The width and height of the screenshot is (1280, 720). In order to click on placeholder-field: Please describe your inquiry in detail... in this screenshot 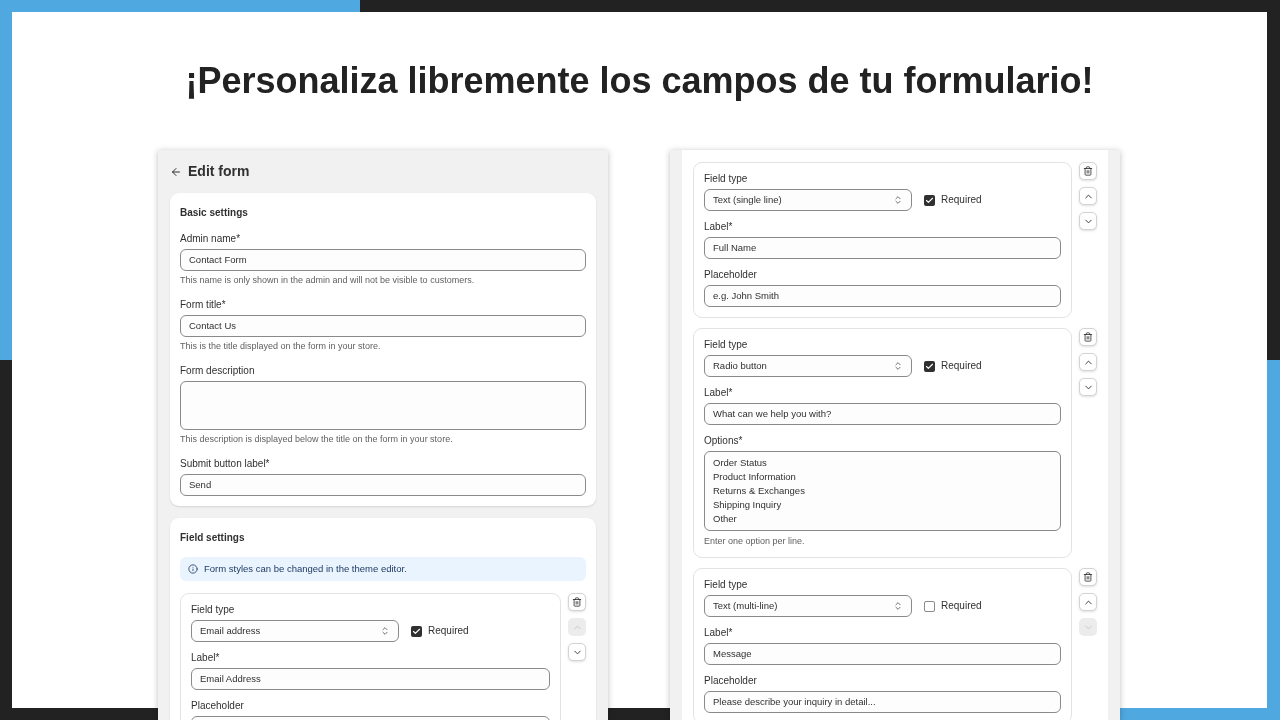, I will do `click(882, 702)`.